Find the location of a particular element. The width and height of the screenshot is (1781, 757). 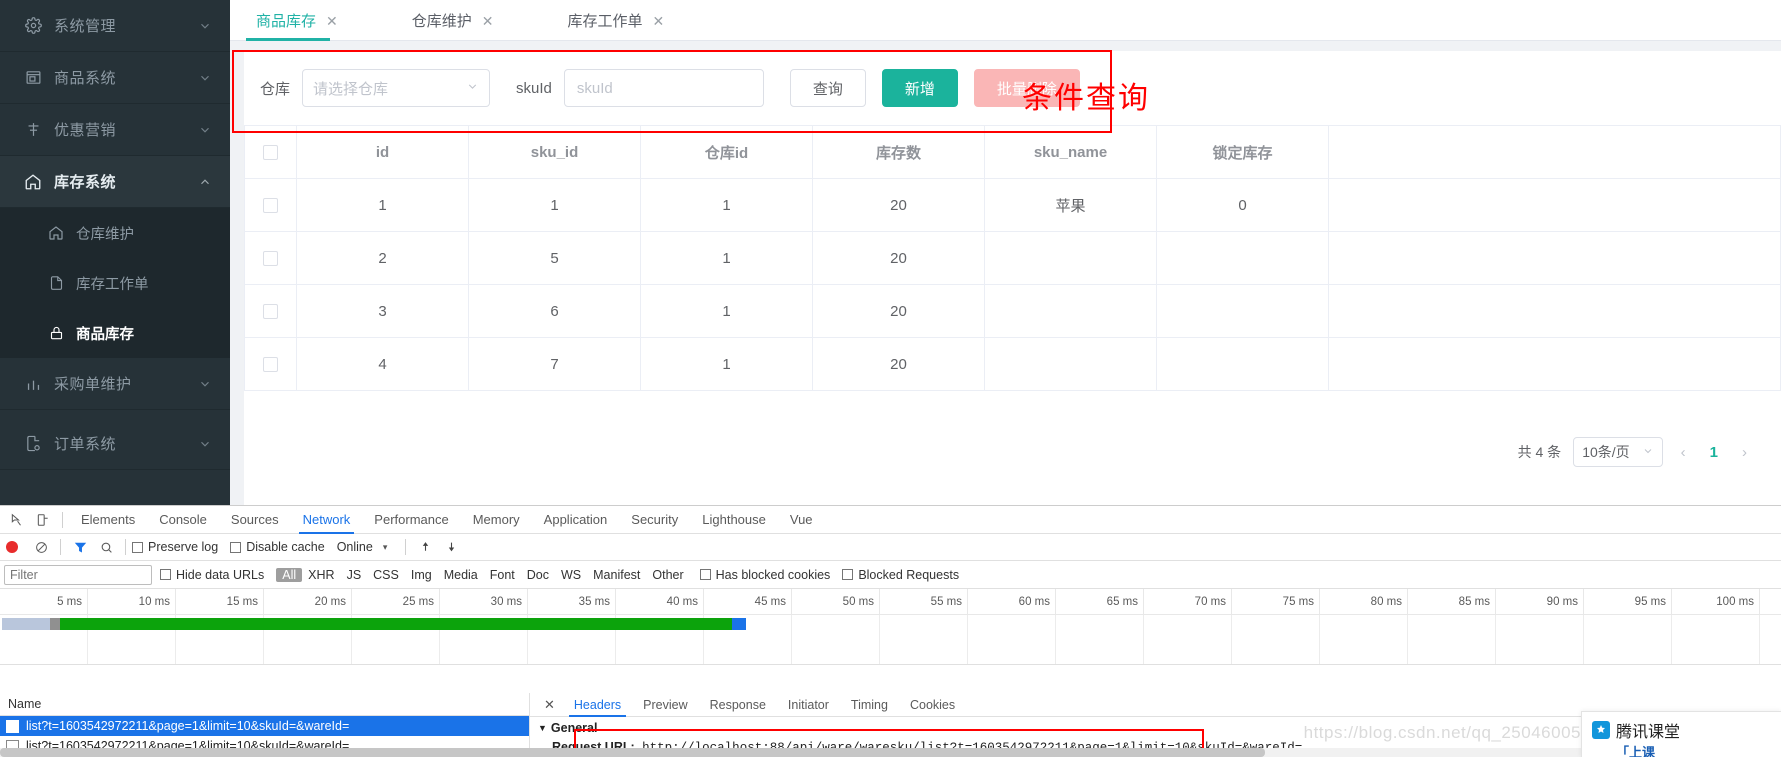

inspect-element-icon is located at coordinates (17, 520).